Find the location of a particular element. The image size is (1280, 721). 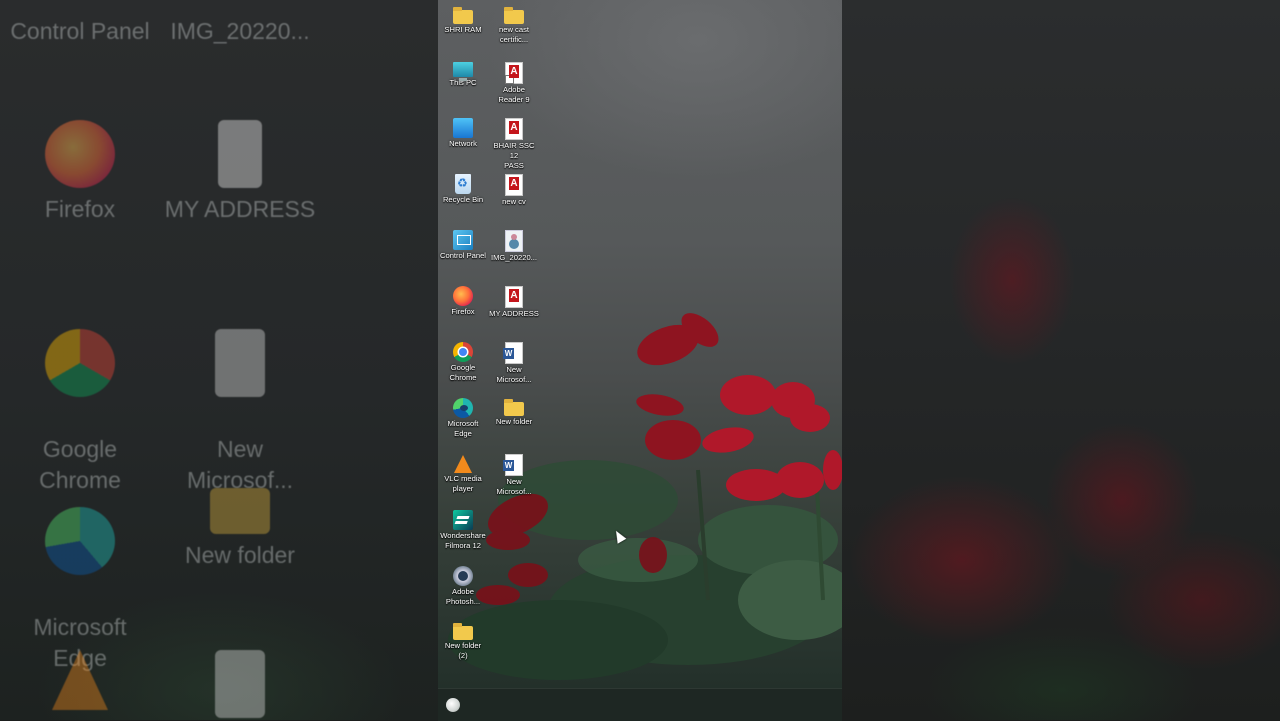

desktop-icon-new-folder-2: New folder (2) is located at coordinates (463, 638).